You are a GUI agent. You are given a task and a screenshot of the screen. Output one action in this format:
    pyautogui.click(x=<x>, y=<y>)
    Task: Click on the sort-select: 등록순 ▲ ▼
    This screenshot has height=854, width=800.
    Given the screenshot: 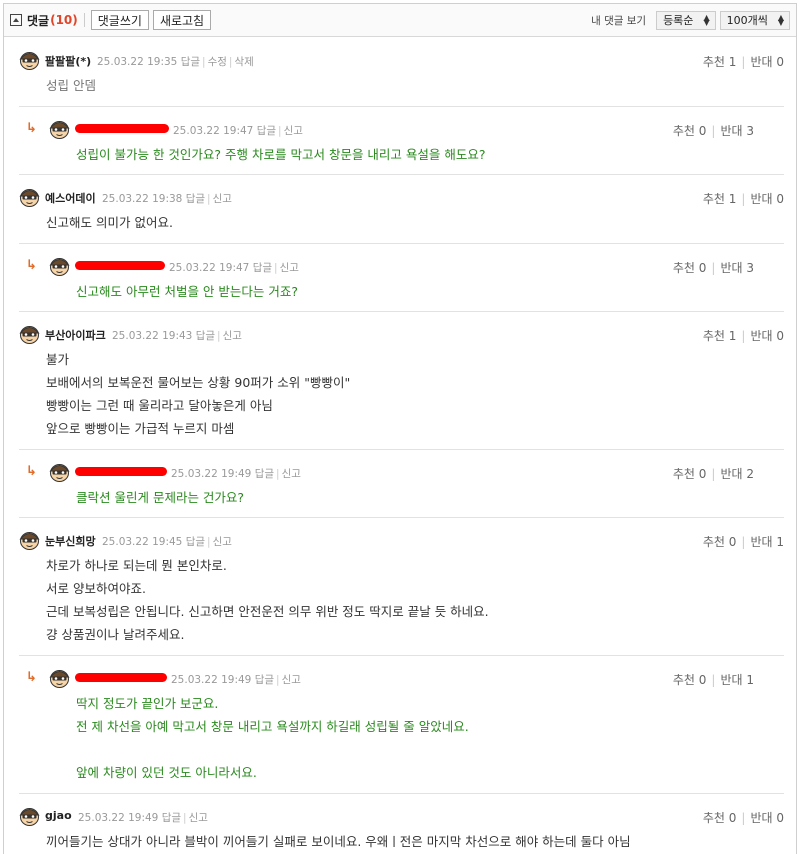 What is the action you would take?
    pyautogui.click(x=686, y=20)
    